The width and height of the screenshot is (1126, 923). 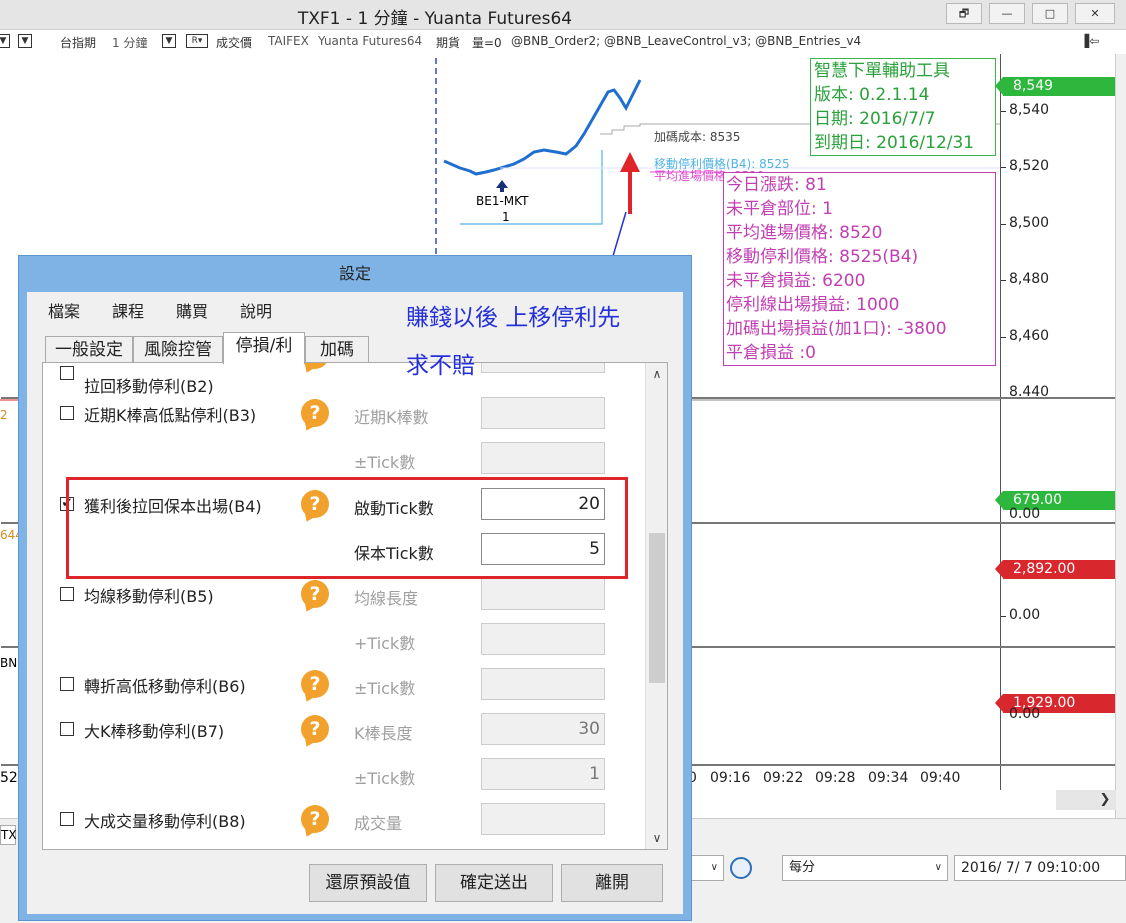 What do you see at coordinates (197, 41) in the screenshot?
I see `price-type-dropdown-icon: R▾` at bounding box center [197, 41].